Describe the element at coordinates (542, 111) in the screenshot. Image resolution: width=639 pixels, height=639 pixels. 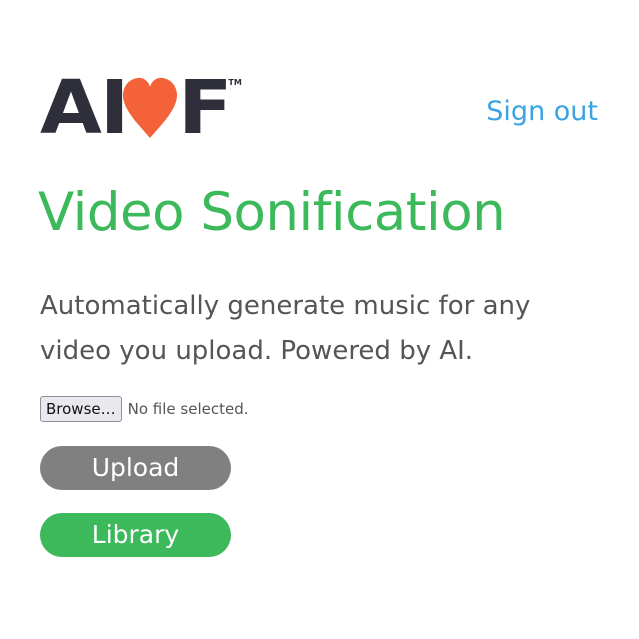
I see `sign-out-link: Sign out` at that location.